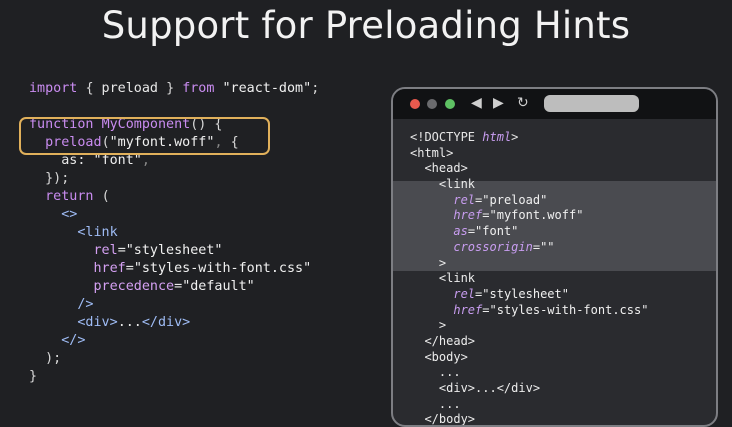 This screenshot has height=427, width=732. What do you see at coordinates (523, 103) in the screenshot?
I see `reload-icon: ↻` at bounding box center [523, 103].